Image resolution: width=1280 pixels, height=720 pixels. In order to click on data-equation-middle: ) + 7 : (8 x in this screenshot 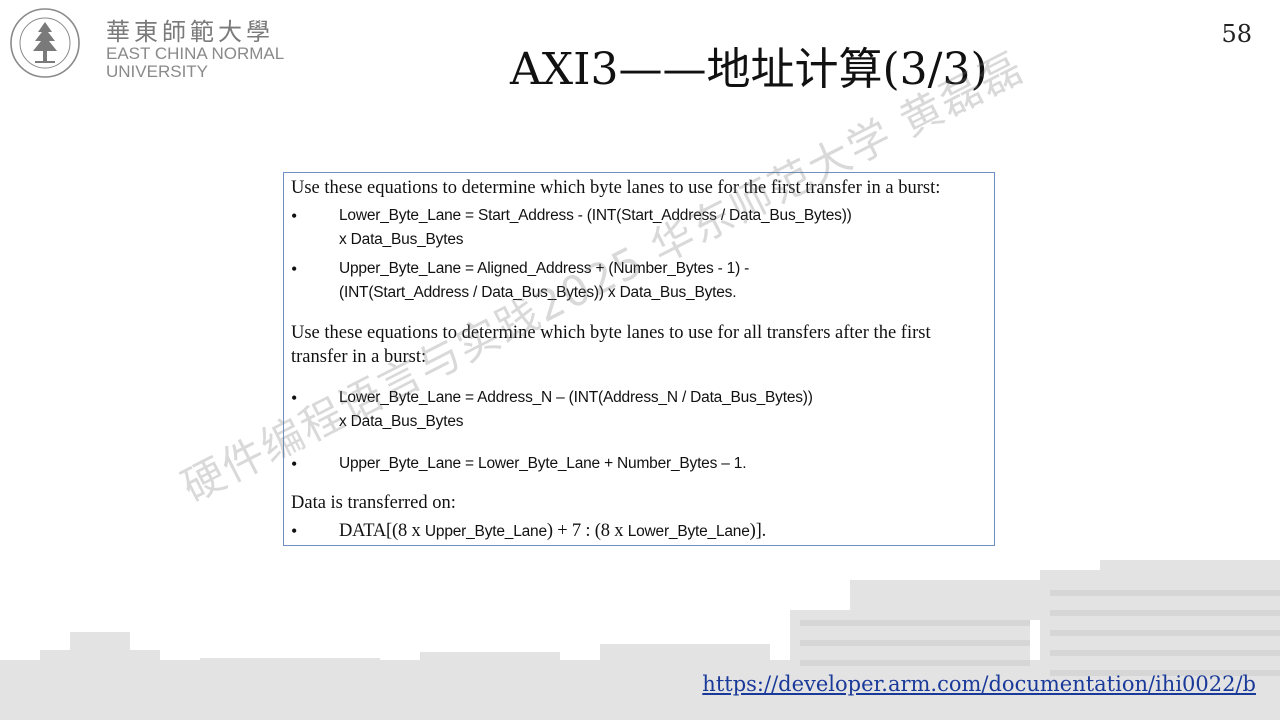, I will do `click(587, 531)`.